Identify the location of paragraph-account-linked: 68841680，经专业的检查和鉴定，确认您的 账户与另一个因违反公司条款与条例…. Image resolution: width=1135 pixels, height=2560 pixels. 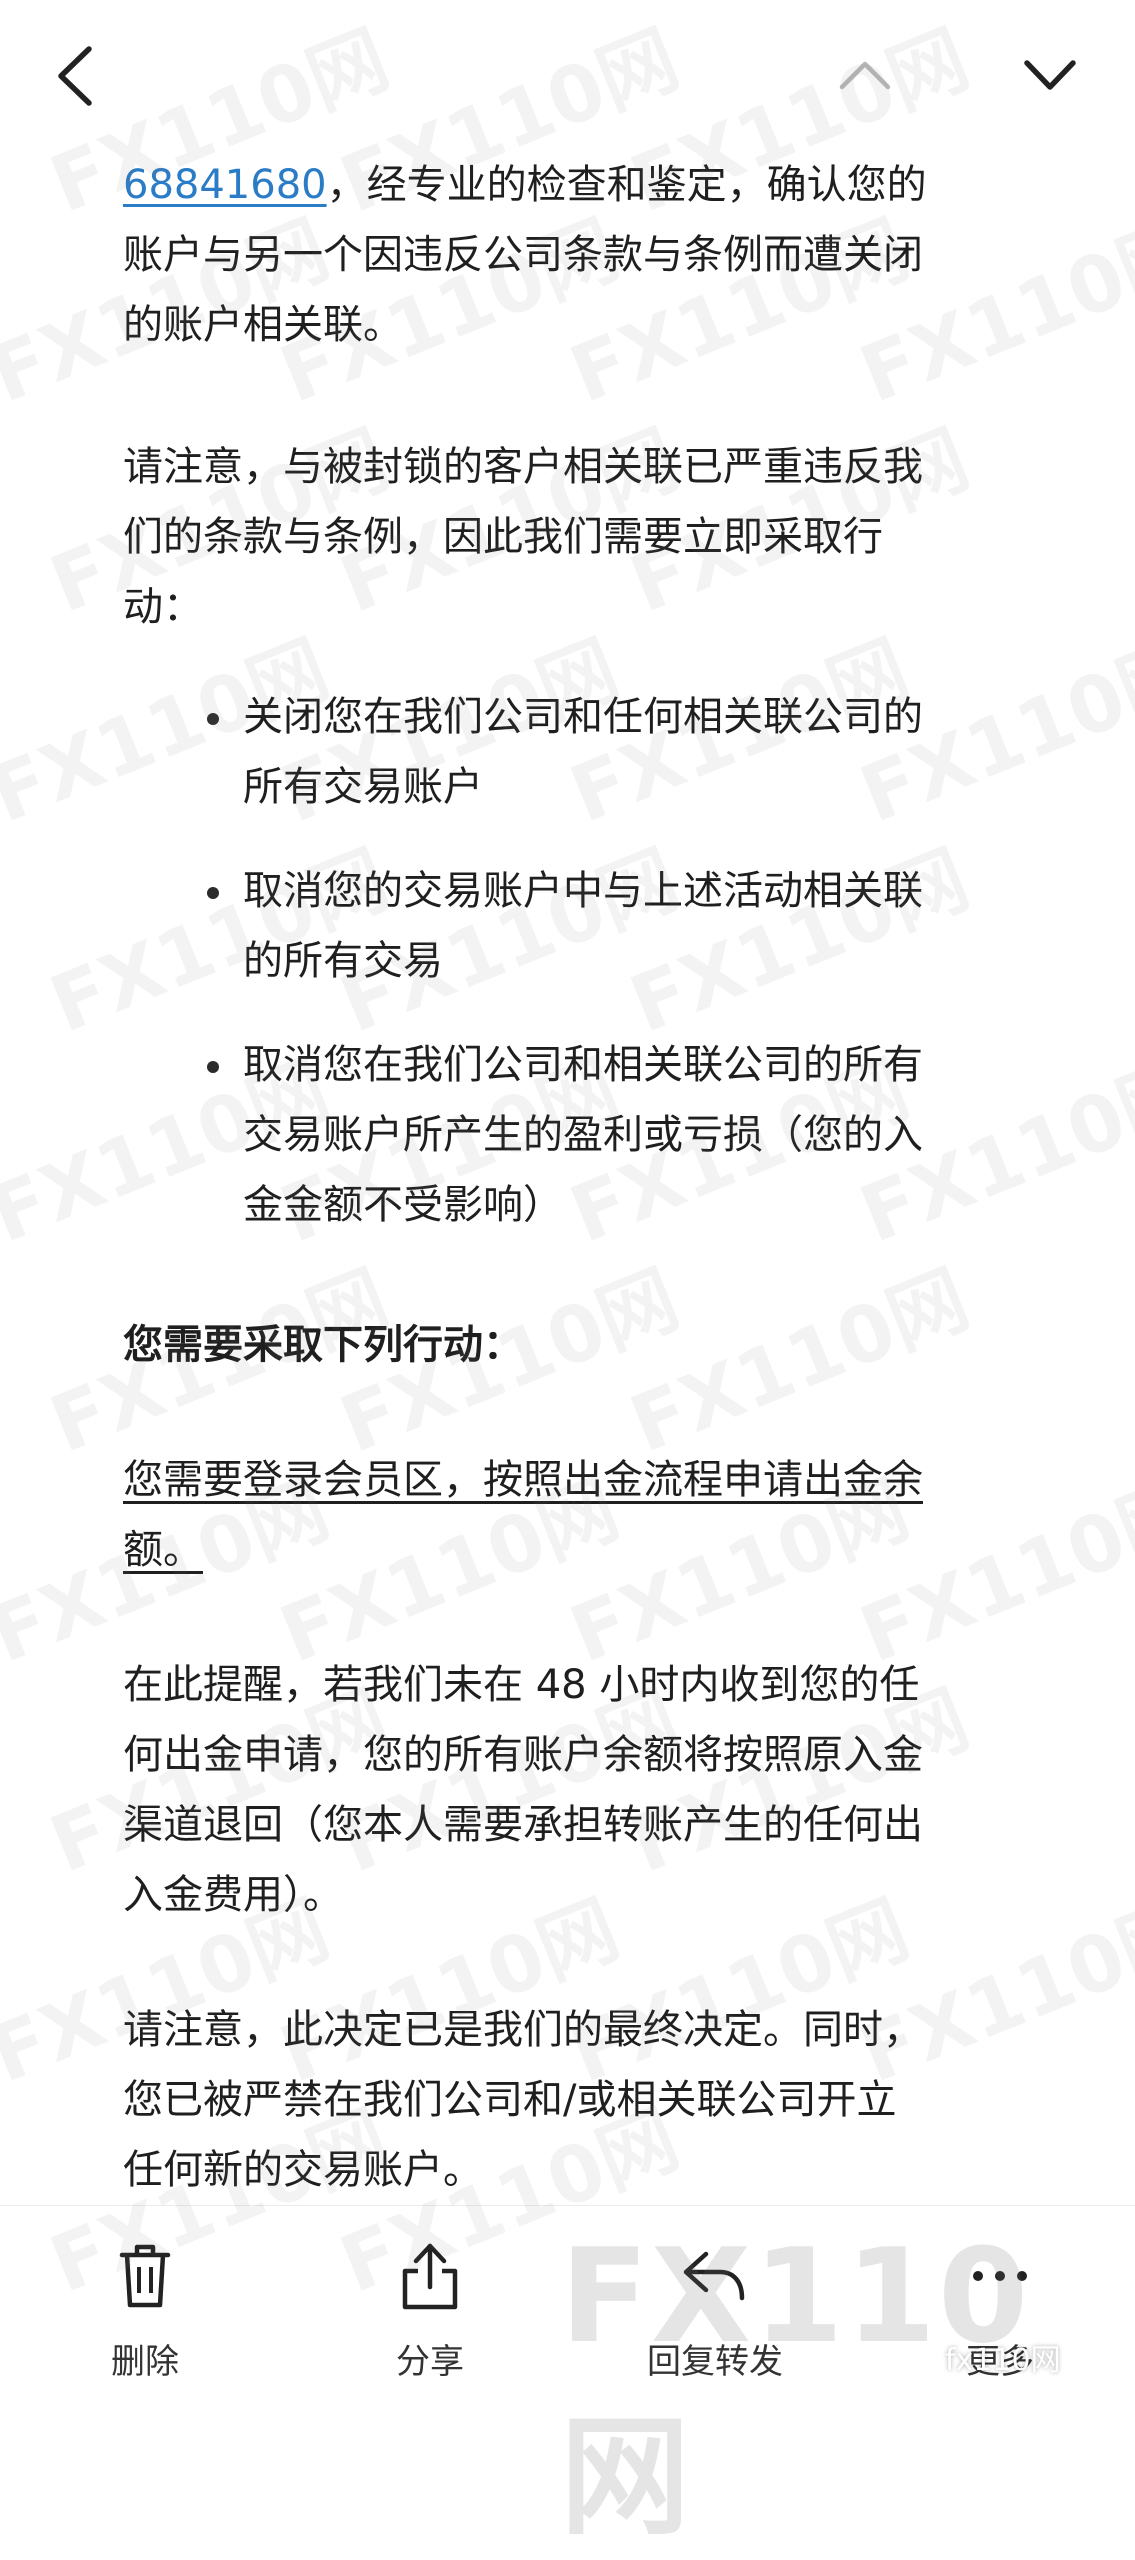
(573, 255).